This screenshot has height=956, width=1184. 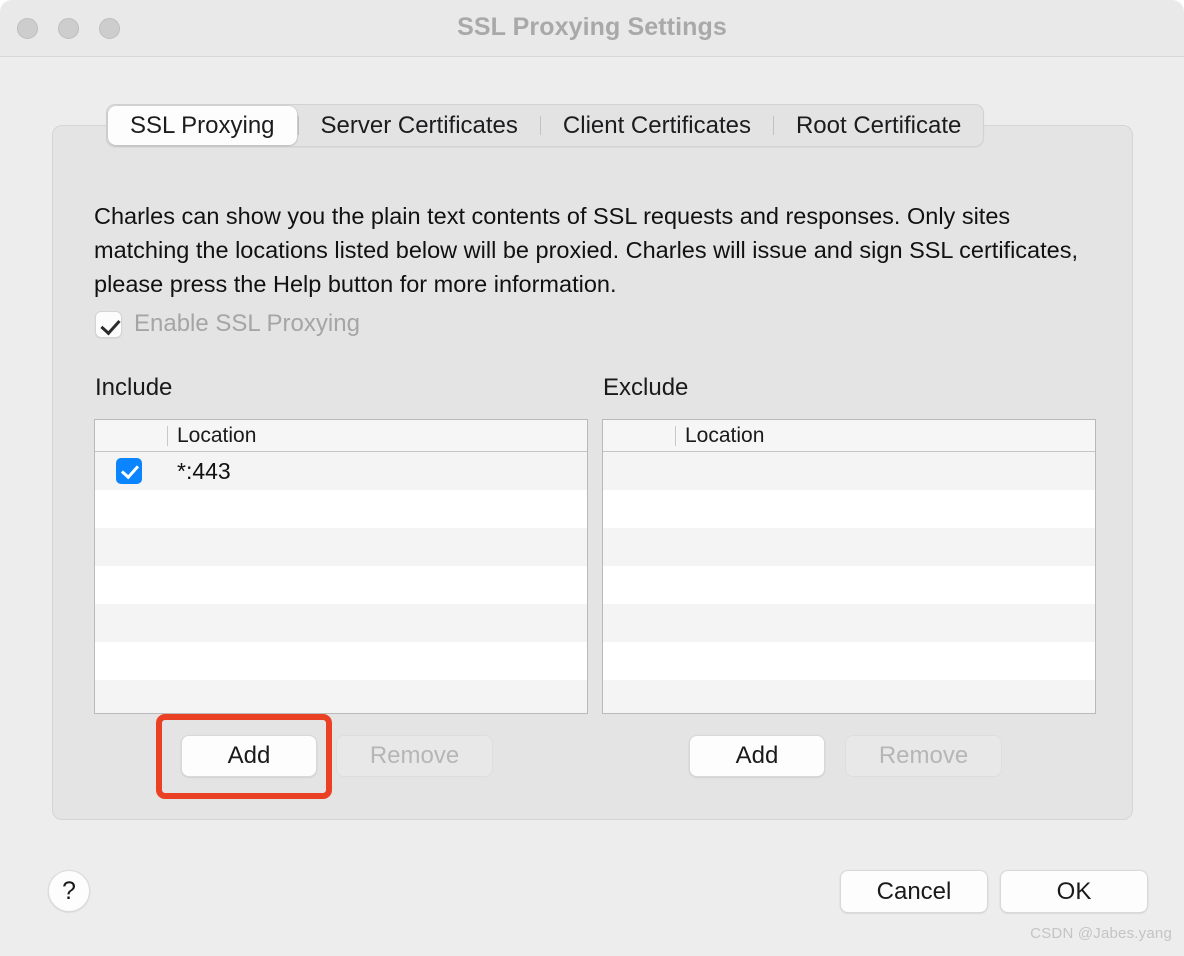 I want to click on cancel-button: Cancel, so click(x=914, y=891).